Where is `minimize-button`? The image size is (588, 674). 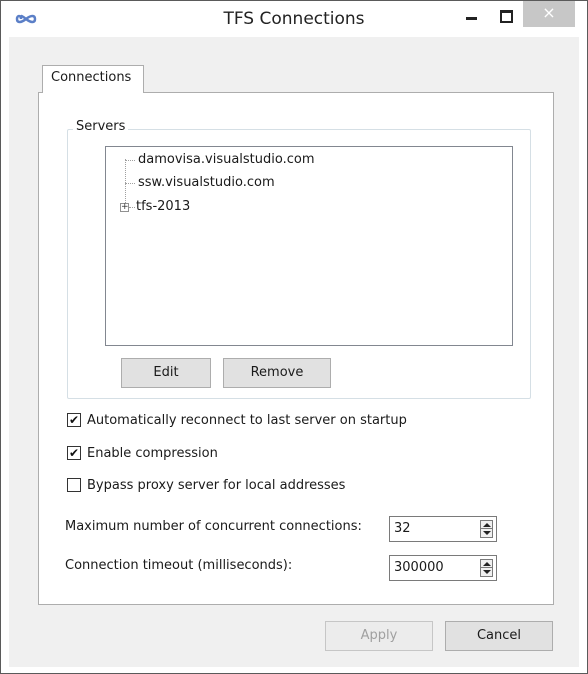
minimize-button is located at coordinates (472, 16).